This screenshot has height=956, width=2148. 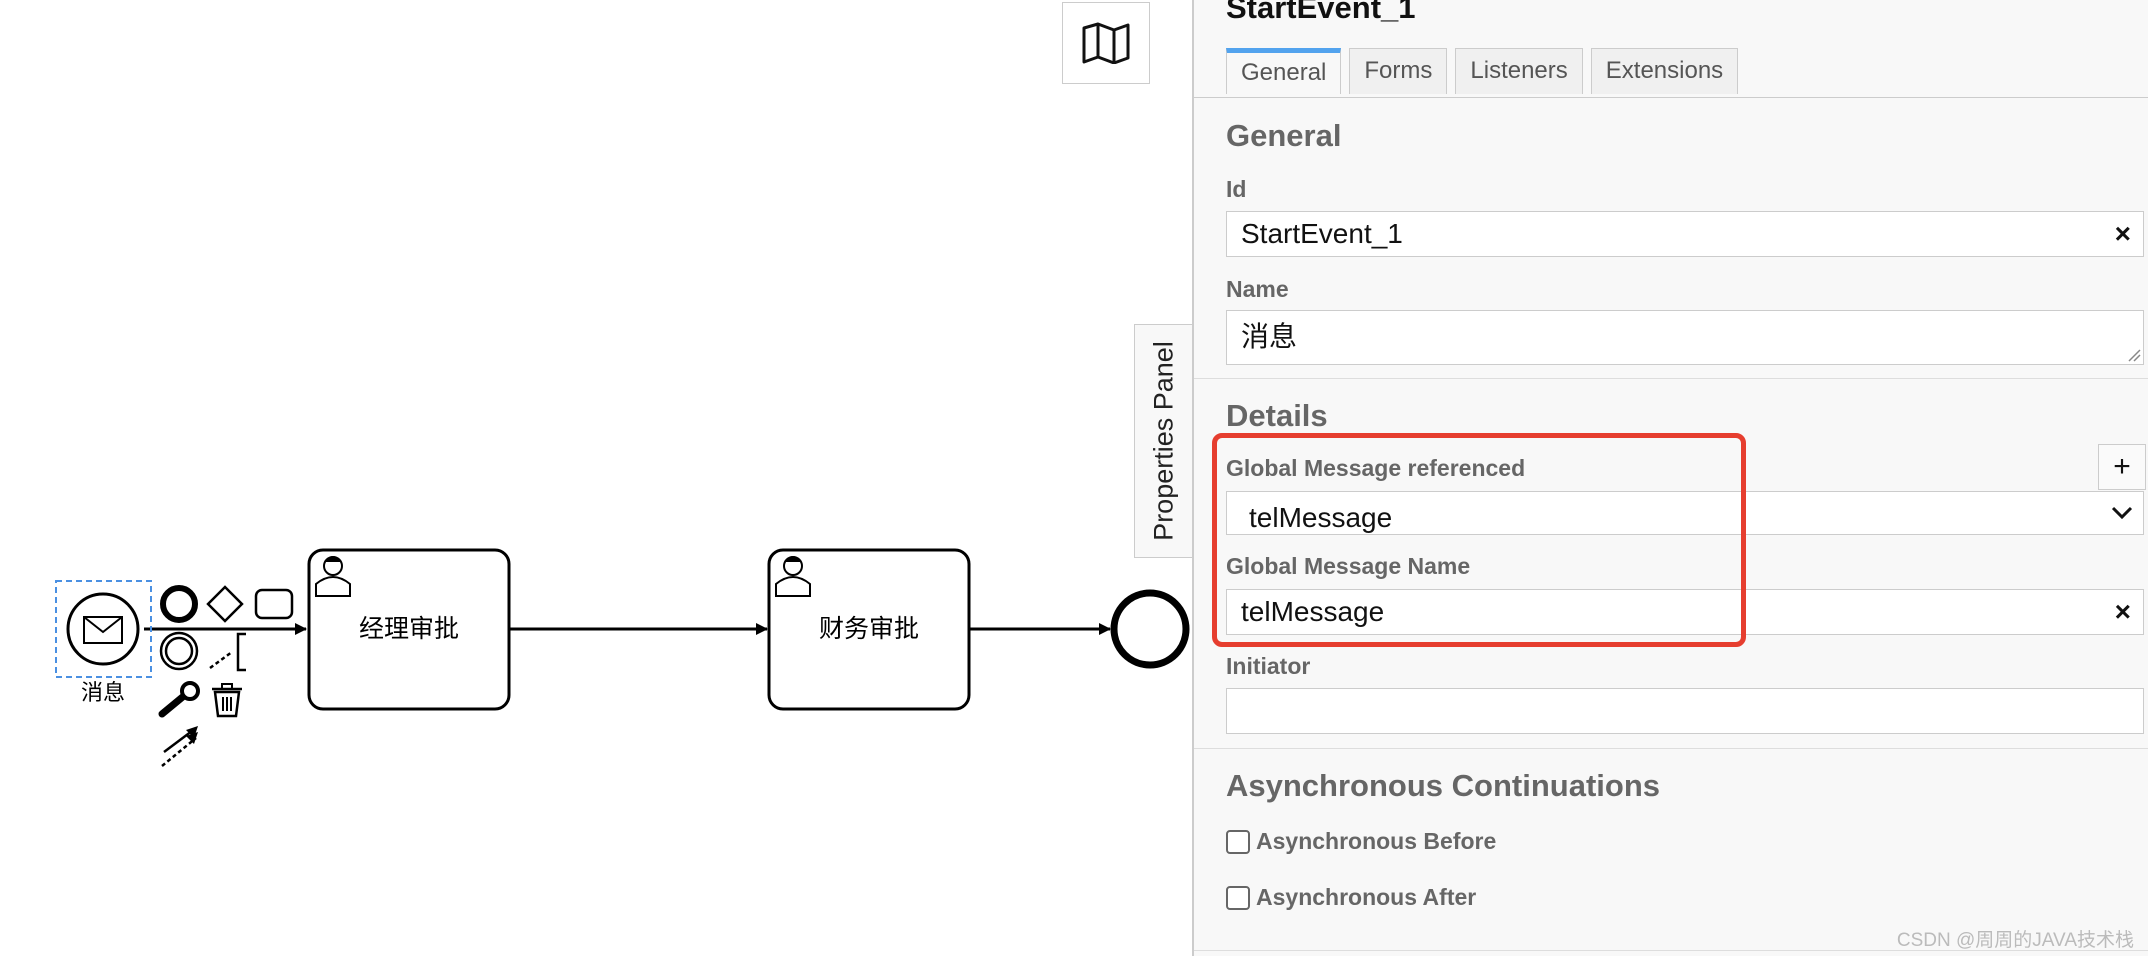 What do you see at coordinates (1284, 135) in the screenshot?
I see `general-group-title: General` at bounding box center [1284, 135].